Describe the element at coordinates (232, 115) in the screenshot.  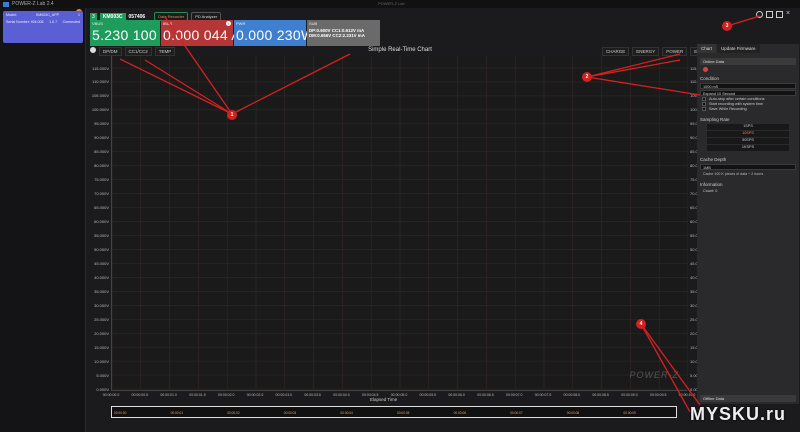
I see `annotation-1: 1` at that location.